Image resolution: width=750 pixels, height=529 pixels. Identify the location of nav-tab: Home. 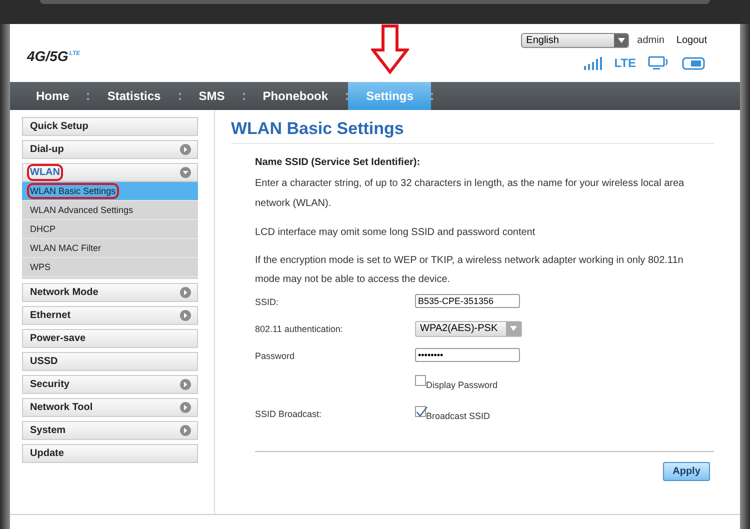
(53, 96).